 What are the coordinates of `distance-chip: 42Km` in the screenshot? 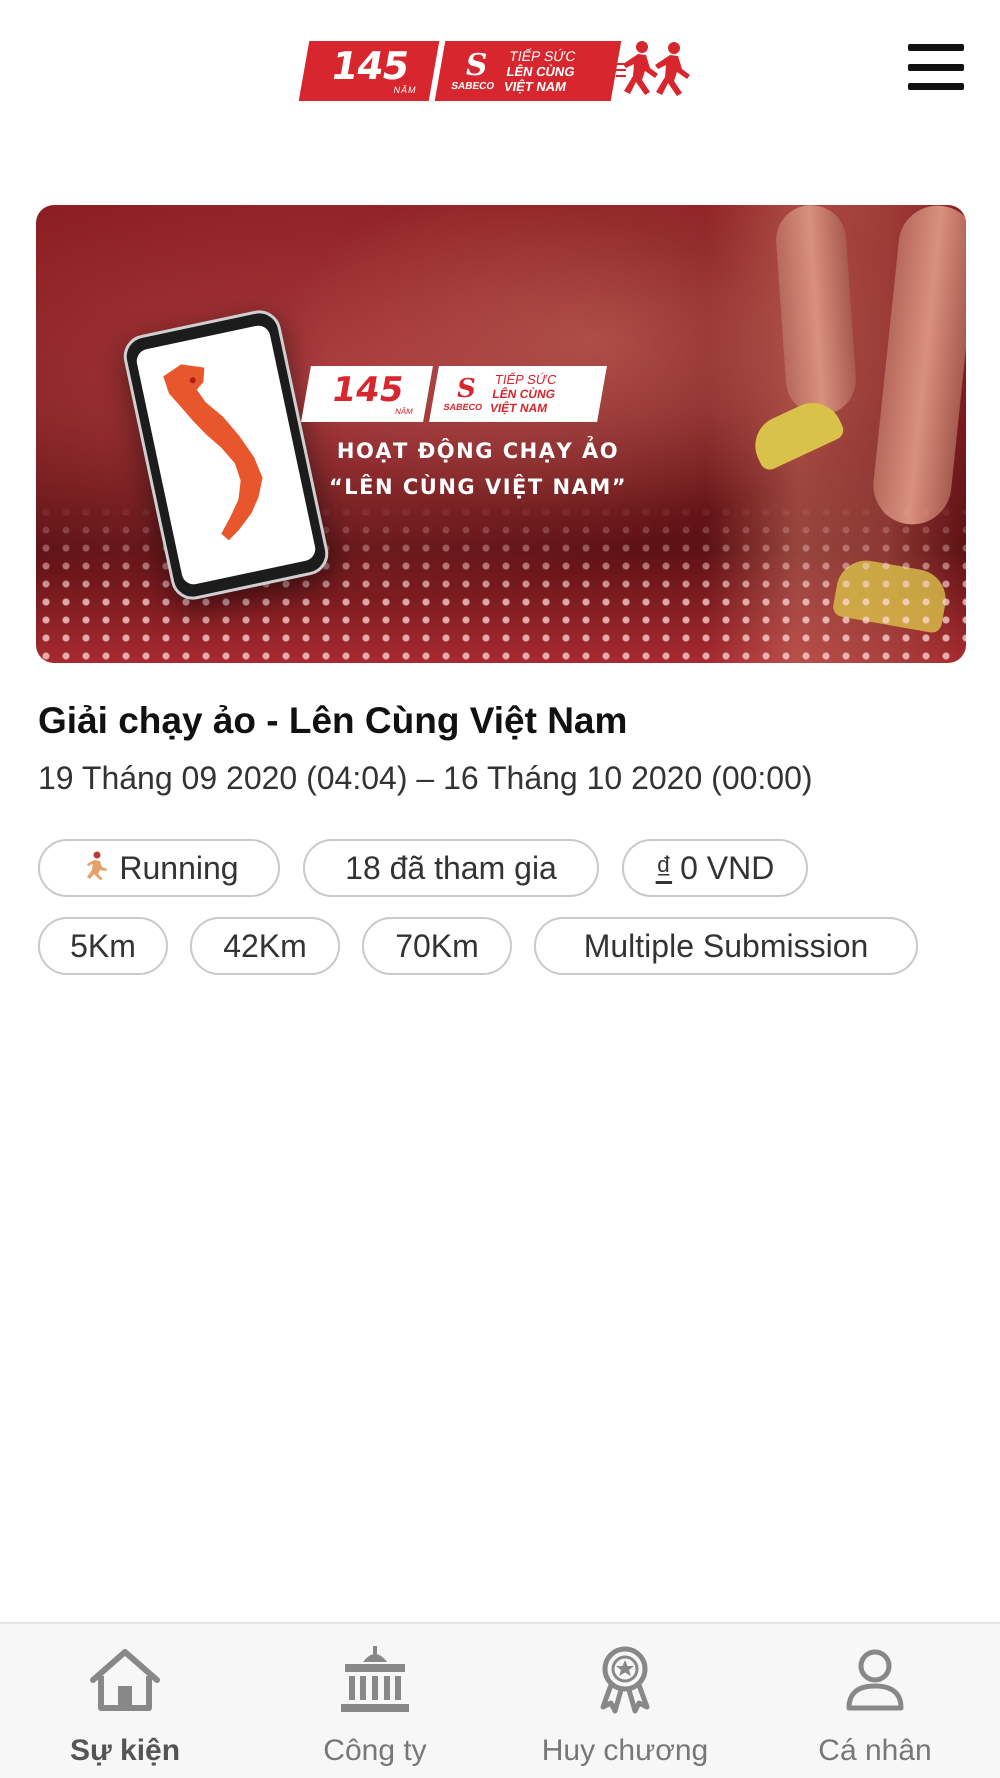 It's located at (265, 946).